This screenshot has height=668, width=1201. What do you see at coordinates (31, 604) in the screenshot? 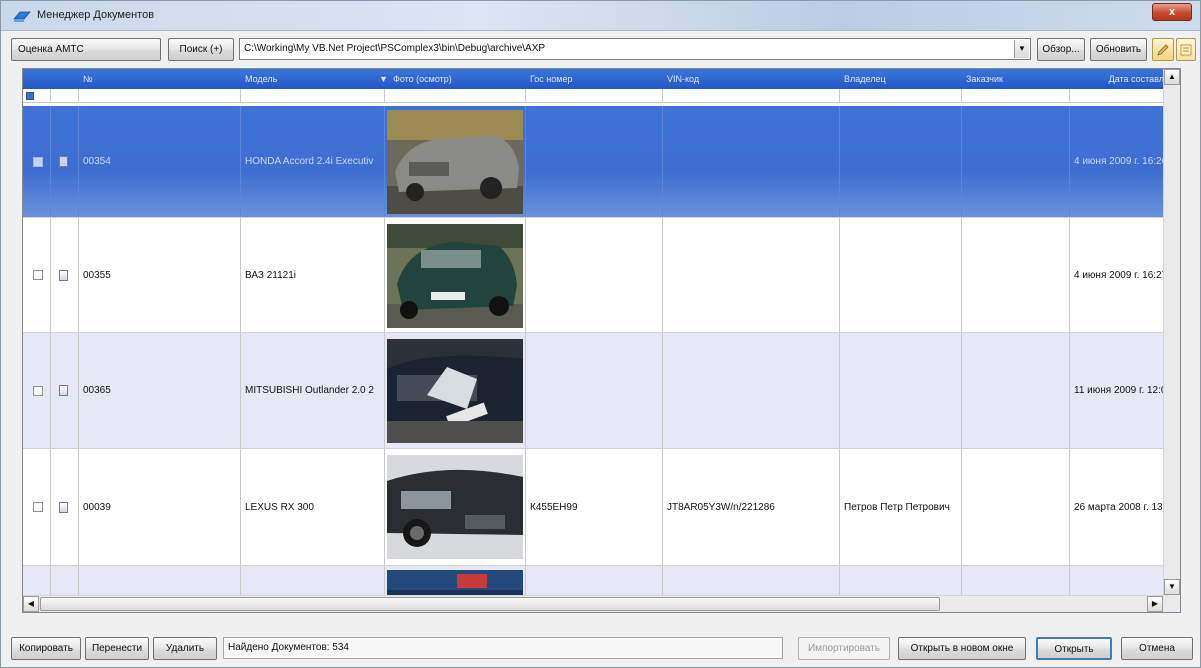
I see `scroll-left-icon: ◀` at bounding box center [31, 604].